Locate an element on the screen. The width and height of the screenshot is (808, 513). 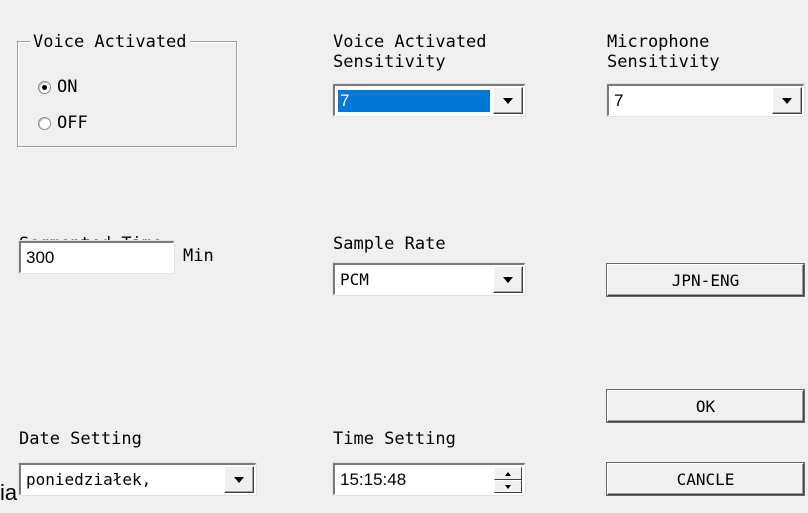
jpn-eng-button: JPN-ENG is located at coordinates (705, 280).